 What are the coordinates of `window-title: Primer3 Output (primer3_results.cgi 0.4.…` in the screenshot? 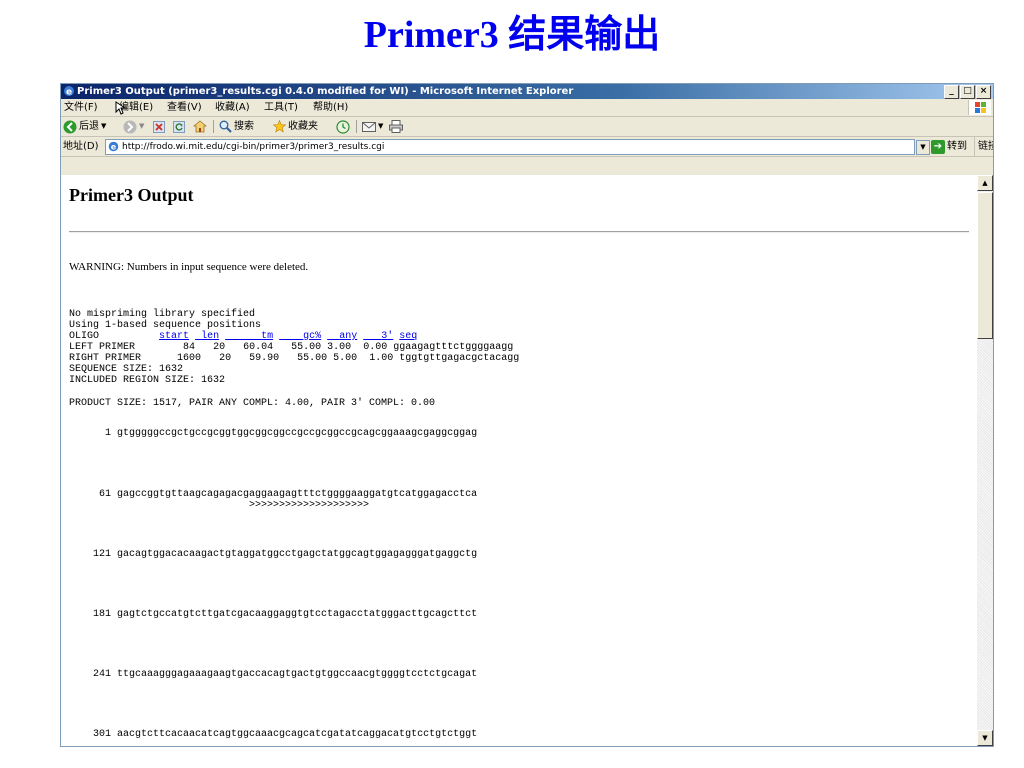 It's located at (325, 91).